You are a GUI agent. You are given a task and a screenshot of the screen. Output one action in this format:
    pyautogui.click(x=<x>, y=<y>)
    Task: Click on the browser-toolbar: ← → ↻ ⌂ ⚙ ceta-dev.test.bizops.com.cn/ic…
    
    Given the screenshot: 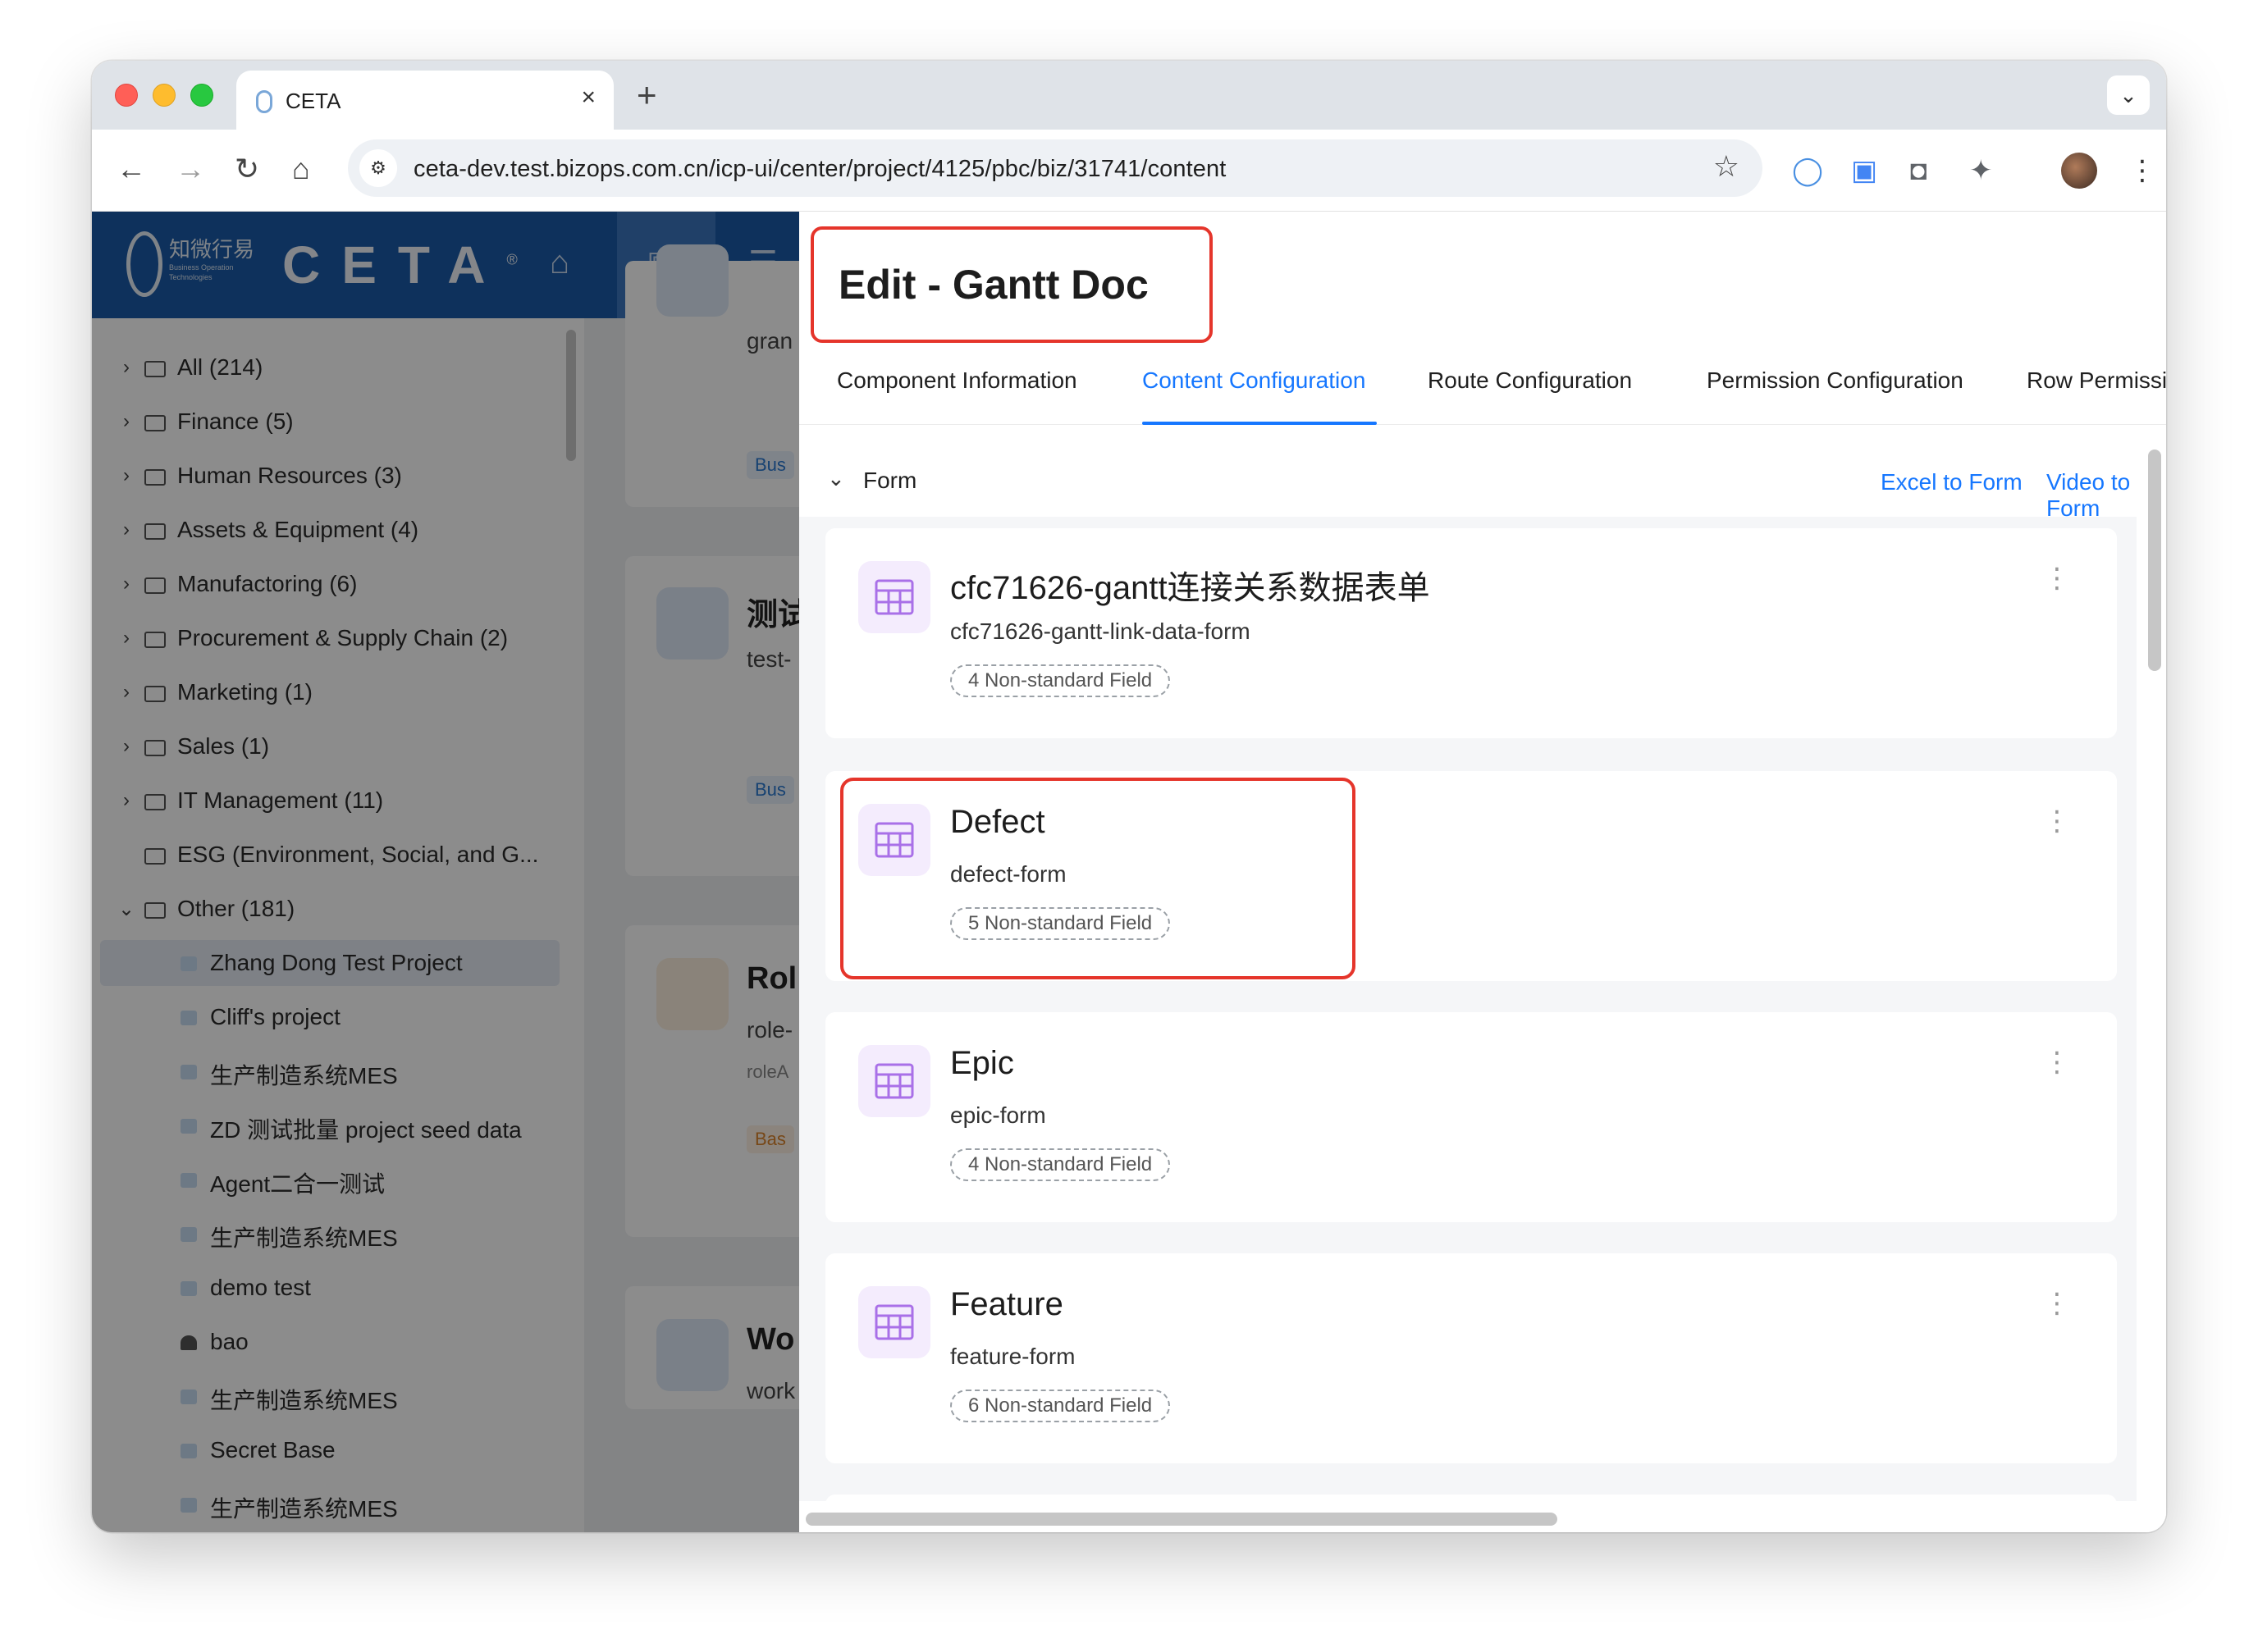 What is the action you would take?
    pyautogui.click(x=1129, y=171)
    